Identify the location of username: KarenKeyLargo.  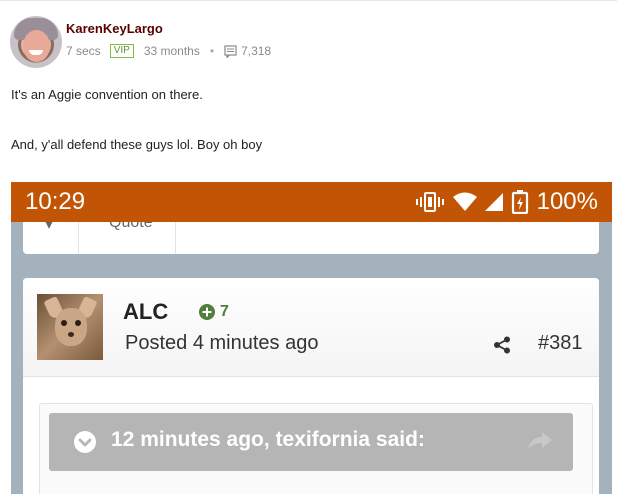
(114, 28).